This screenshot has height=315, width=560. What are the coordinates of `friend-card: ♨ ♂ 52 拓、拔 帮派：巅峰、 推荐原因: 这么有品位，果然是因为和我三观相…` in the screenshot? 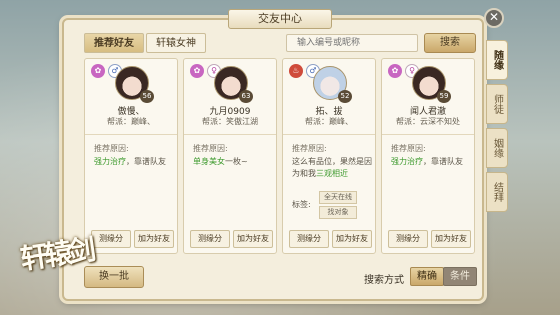 It's located at (329, 156).